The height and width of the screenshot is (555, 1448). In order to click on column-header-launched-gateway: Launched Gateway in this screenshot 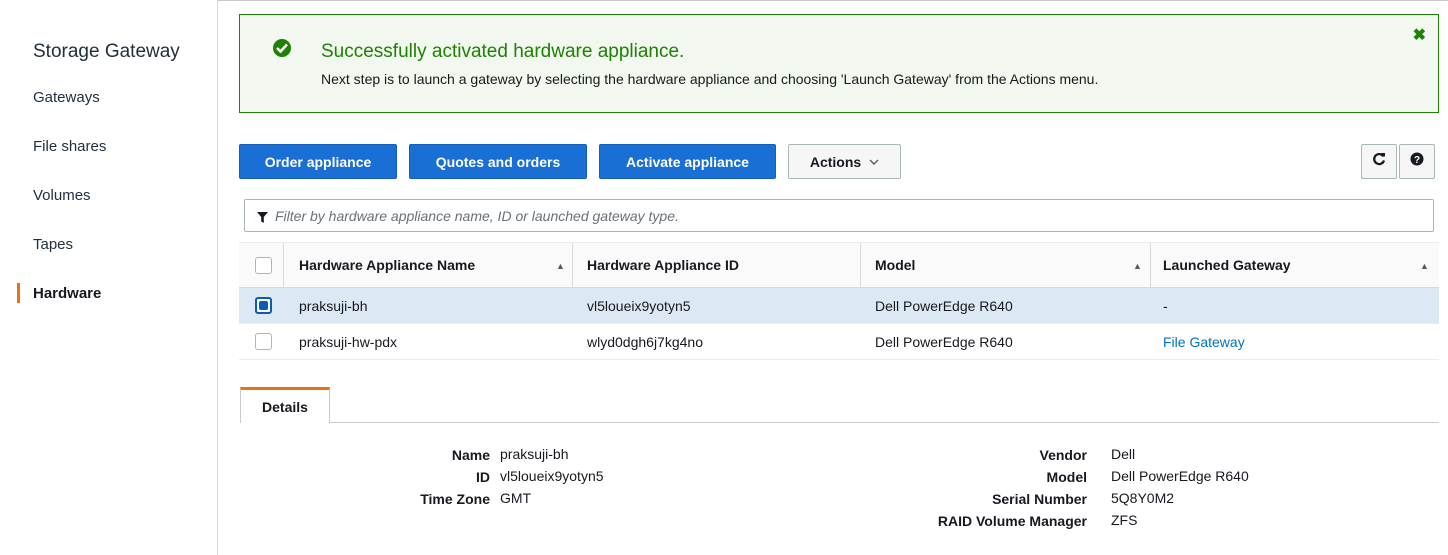, I will do `click(1227, 265)`.